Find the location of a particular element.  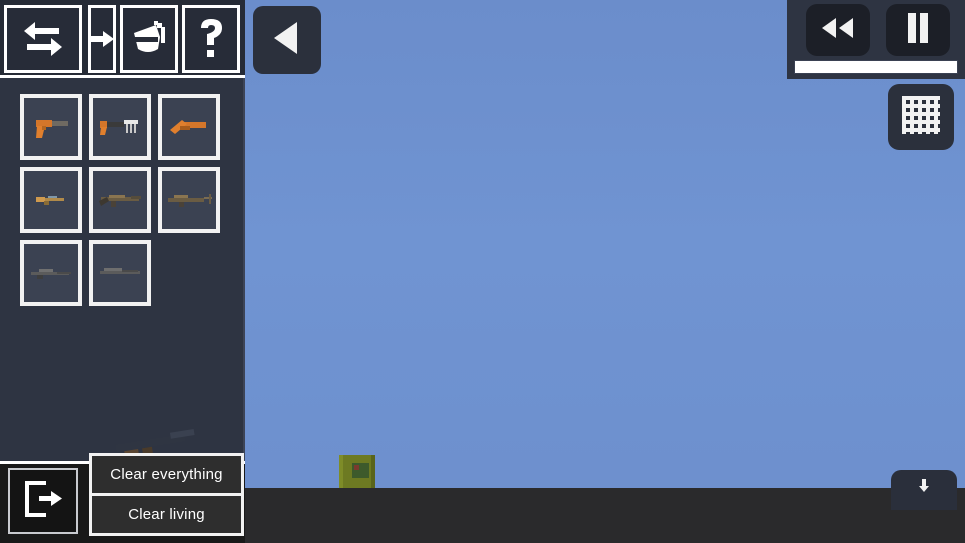

weapon-slot-marksman-rifle is located at coordinates (120, 273).